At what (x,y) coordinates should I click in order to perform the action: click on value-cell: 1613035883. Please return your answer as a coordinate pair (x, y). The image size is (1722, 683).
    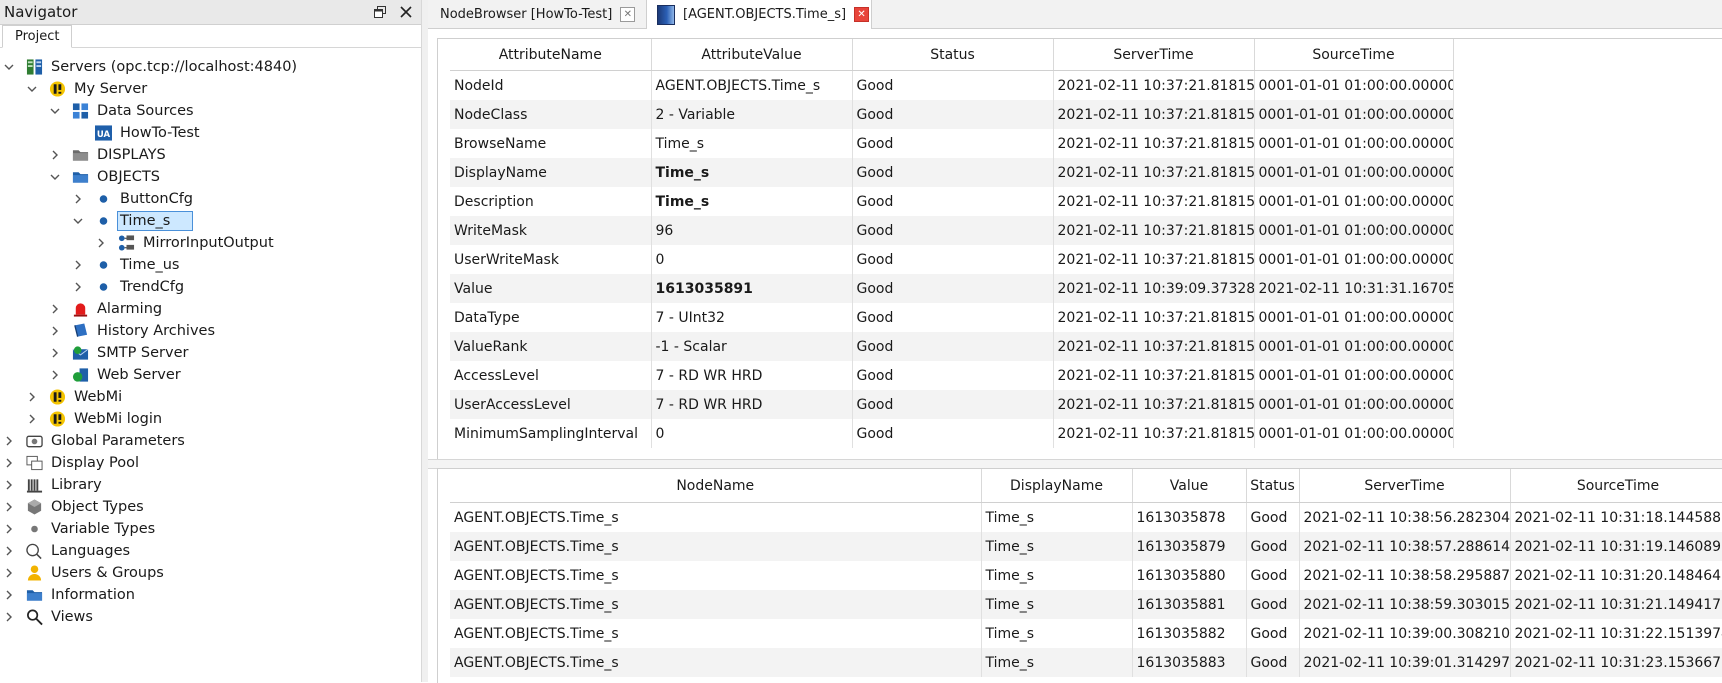
    Looking at the image, I should click on (1189, 662).